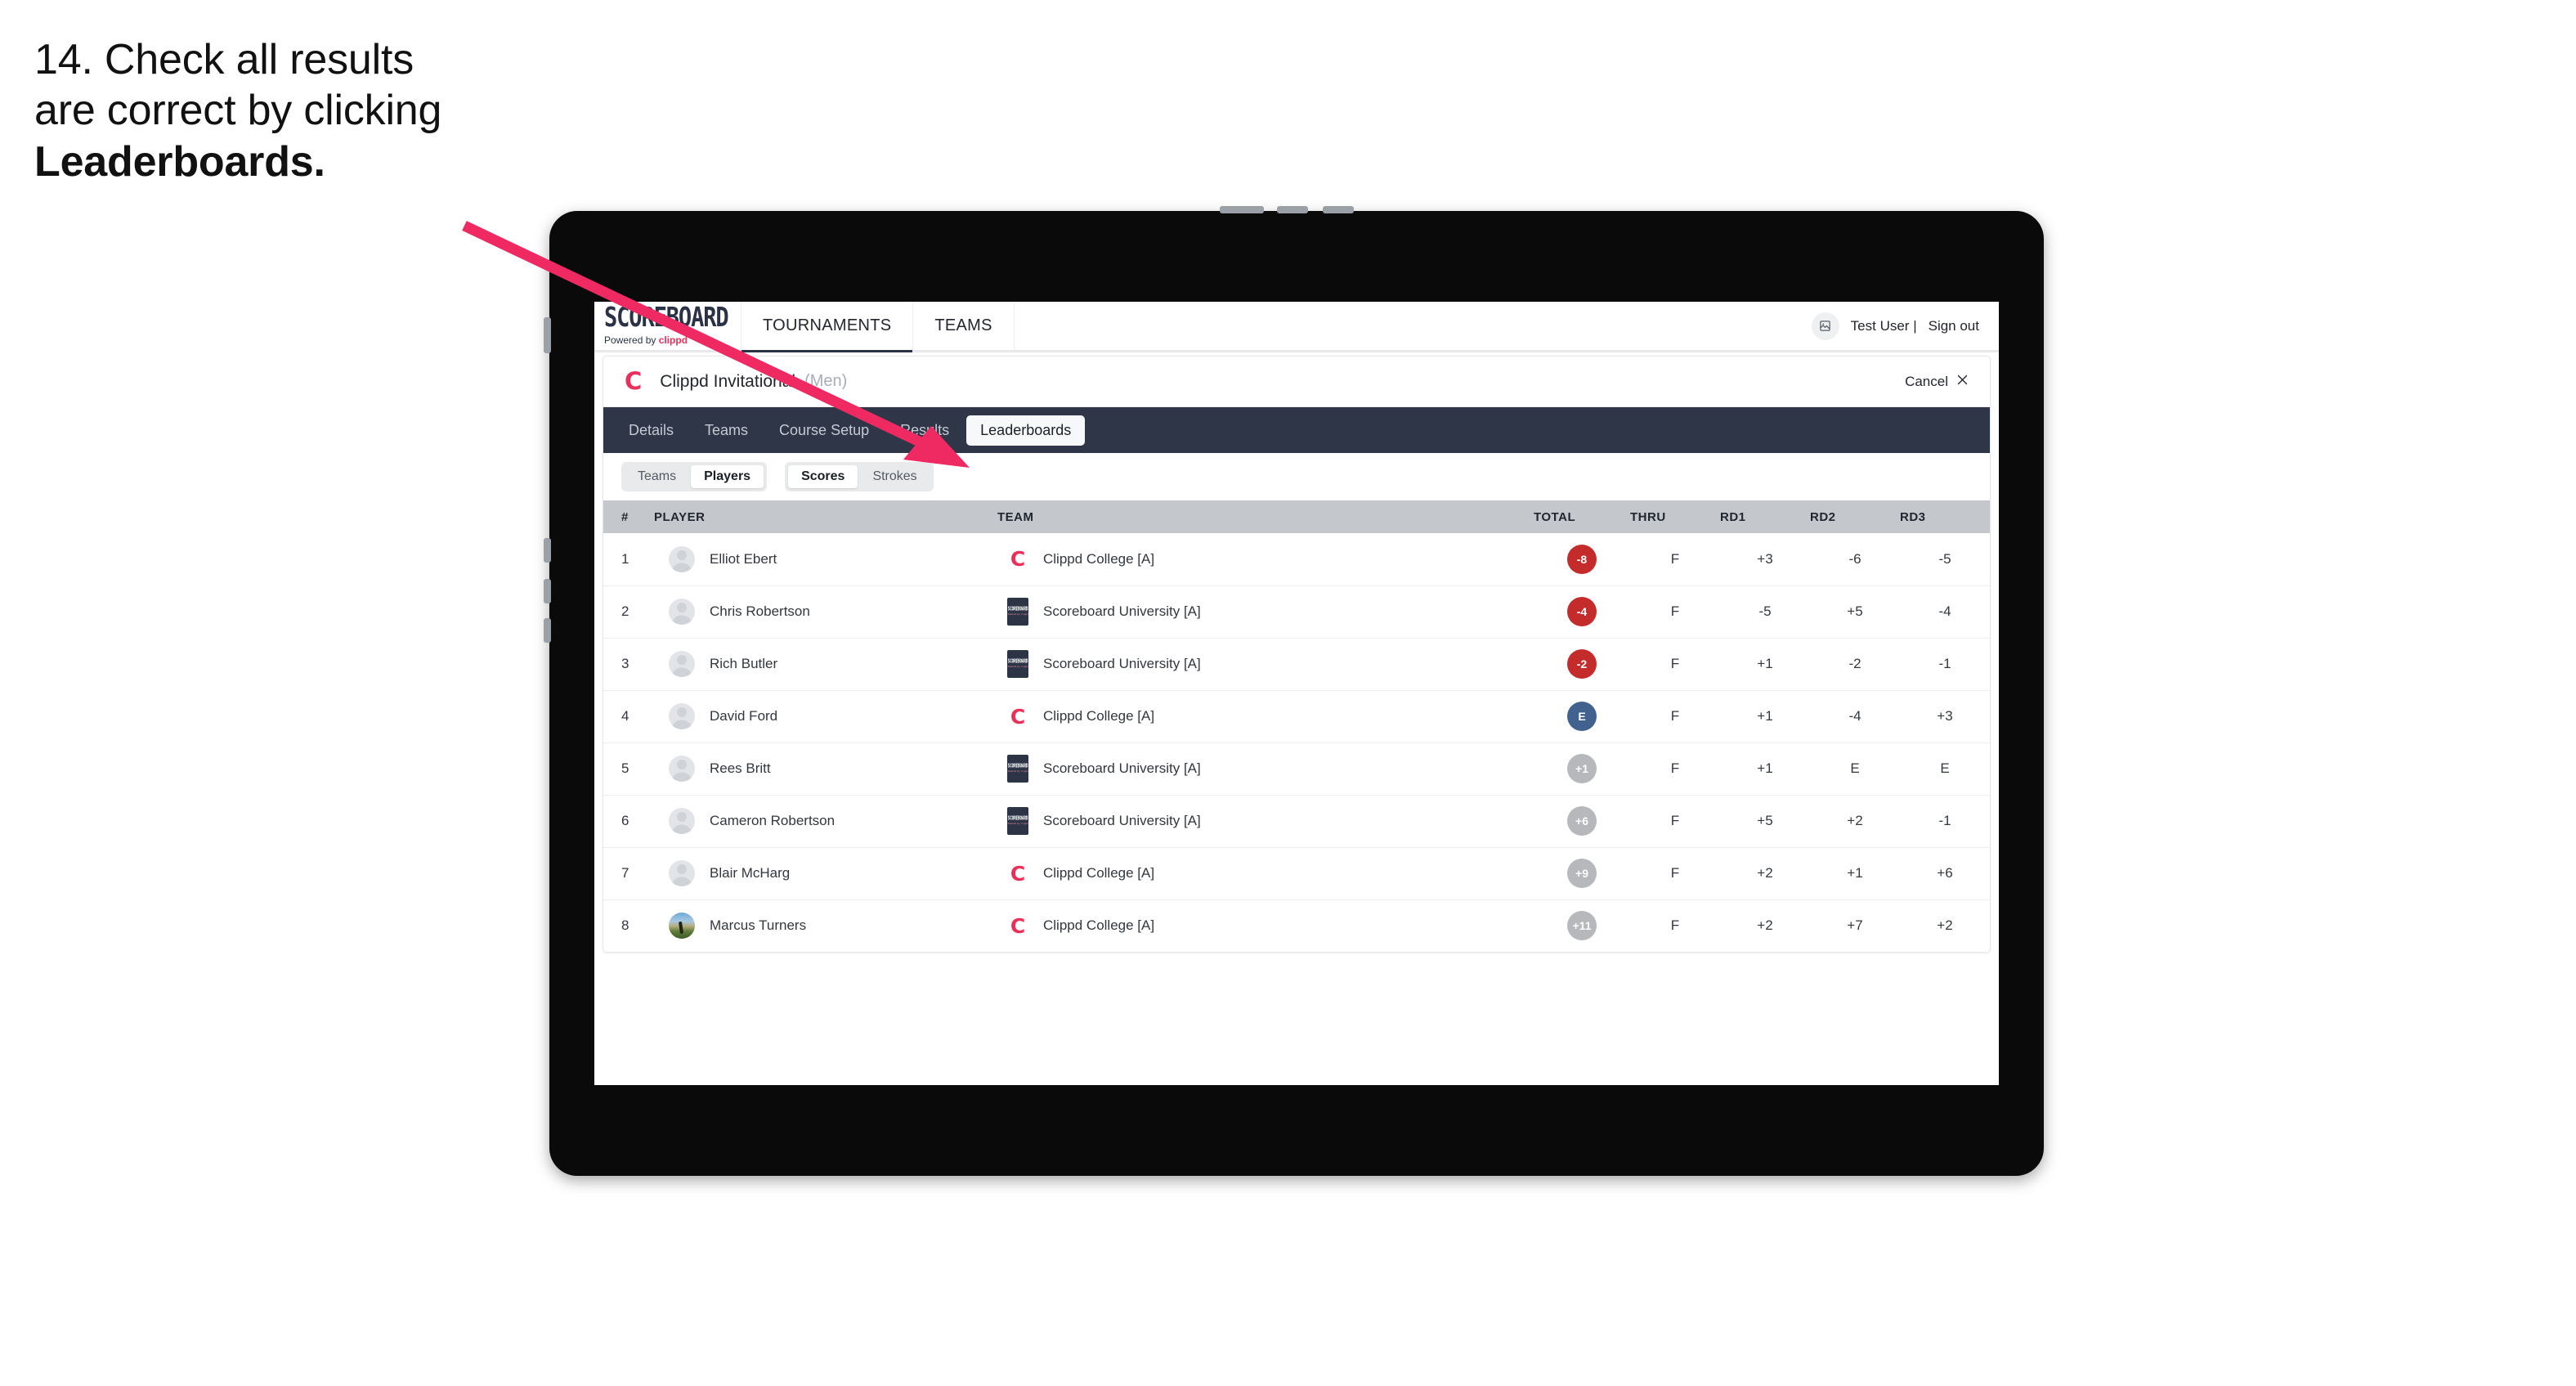 This screenshot has height=1386, width=2576. Describe the element at coordinates (1582, 664) in the screenshot. I see `total-score-badge: -2` at that location.